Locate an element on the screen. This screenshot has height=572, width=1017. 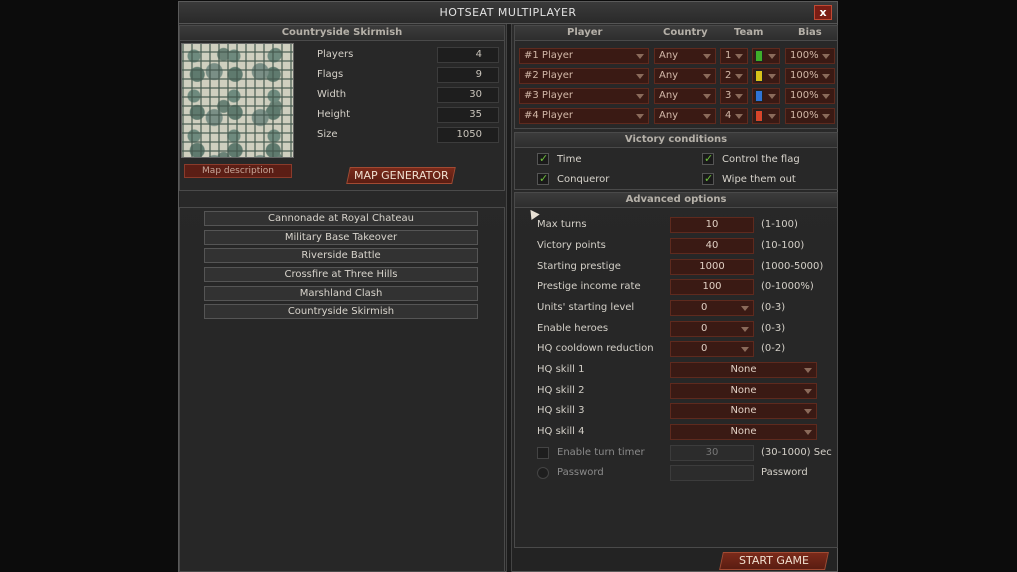
adv-label: HQ skill 1 is located at coordinates (561, 369).